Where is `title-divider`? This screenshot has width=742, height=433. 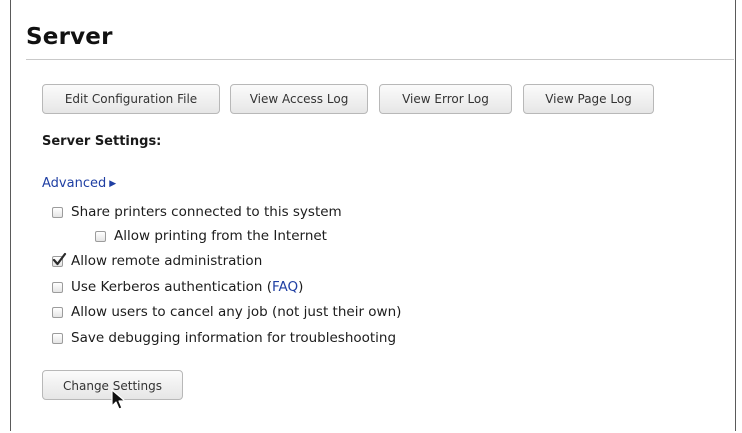 title-divider is located at coordinates (380, 59).